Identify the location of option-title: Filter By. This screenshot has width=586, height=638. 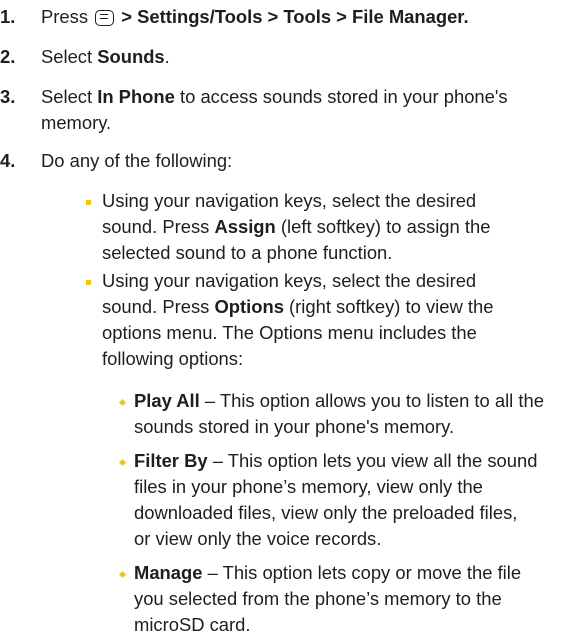
(171, 460).